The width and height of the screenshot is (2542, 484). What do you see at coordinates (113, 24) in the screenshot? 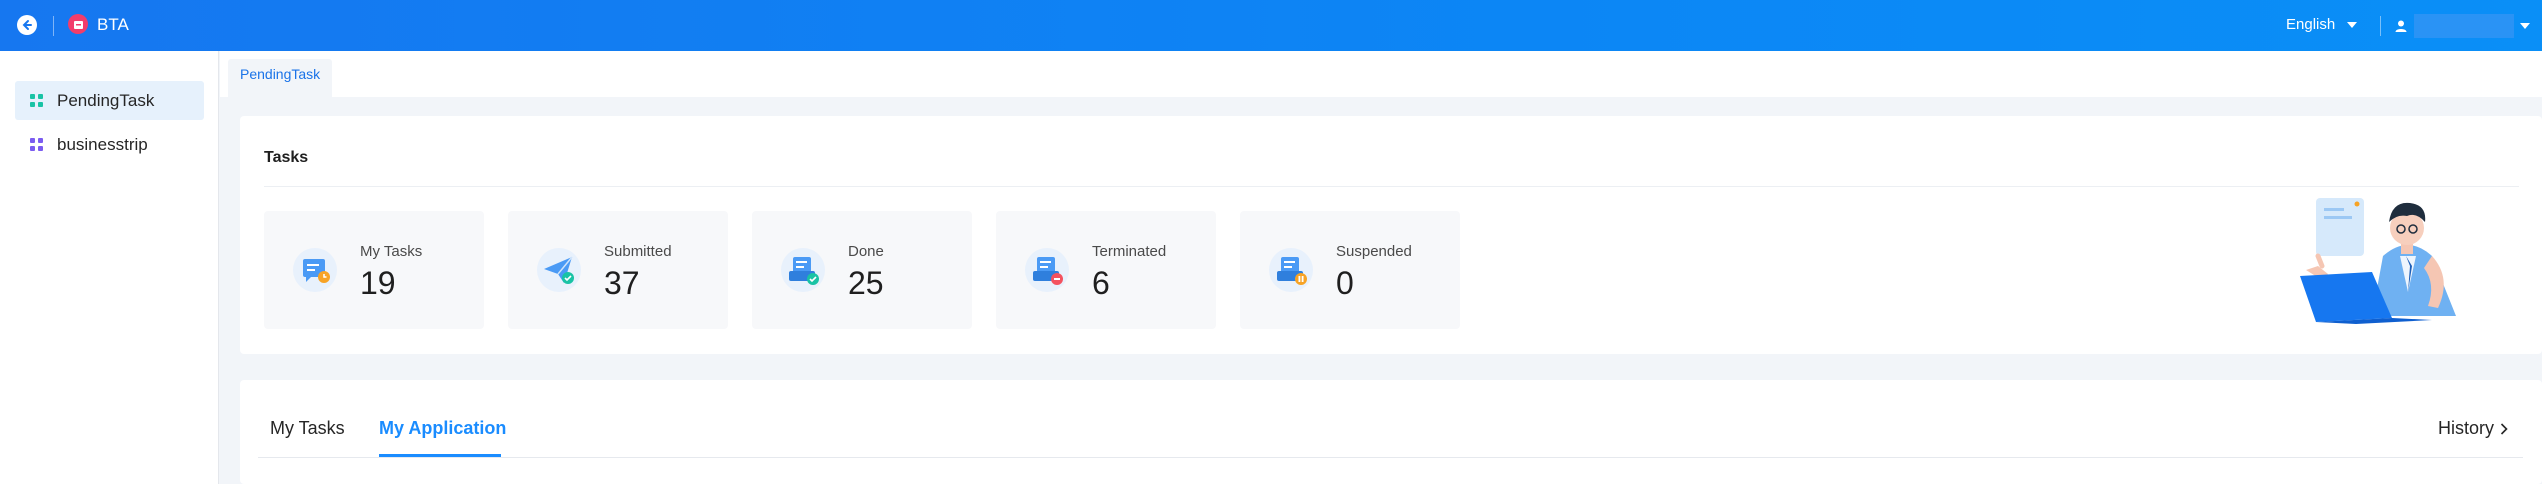
I see `app-title: BTA` at bounding box center [113, 24].